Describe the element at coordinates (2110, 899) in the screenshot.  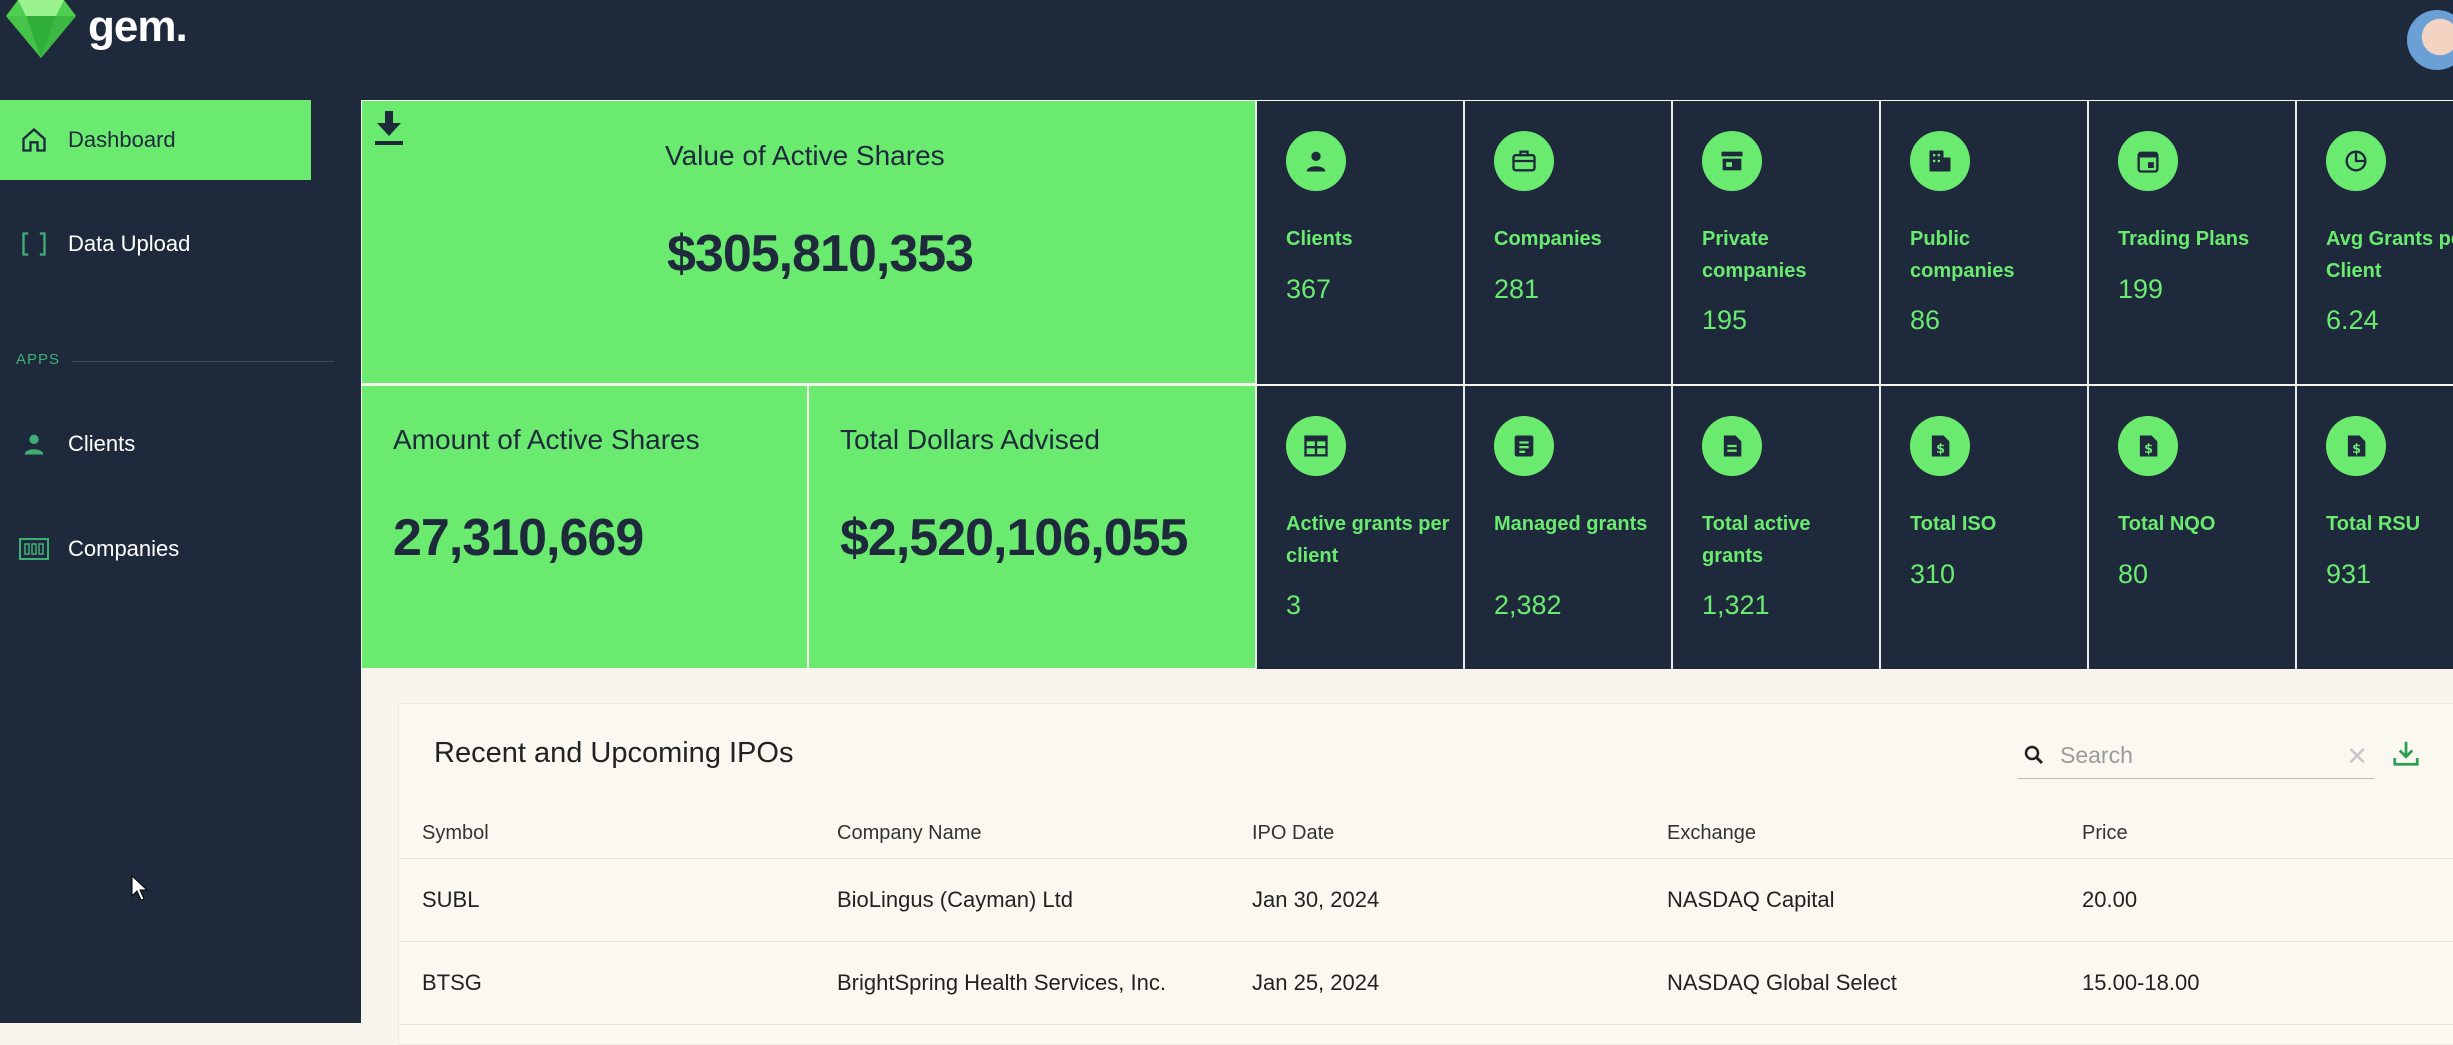
I see `cell-price: 20.00` at that location.